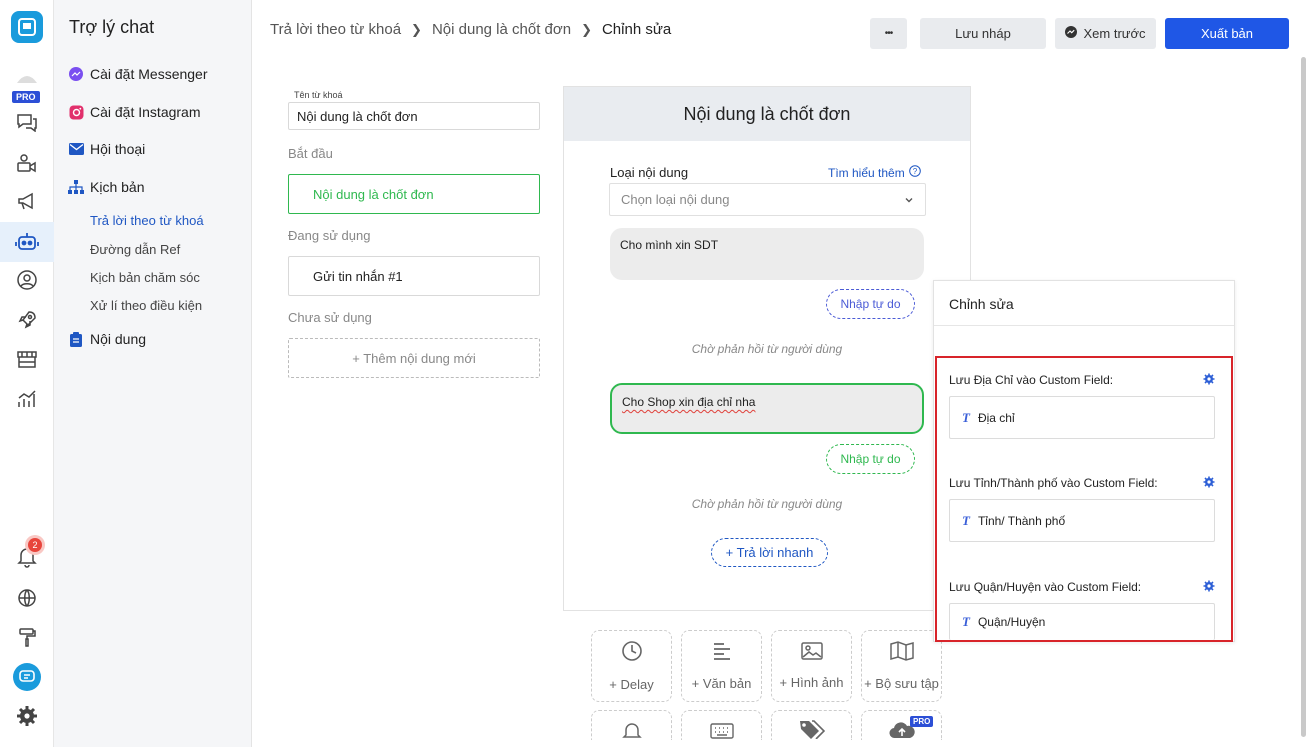 This screenshot has height=747, width=1307. What do you see at coordinates (721, 666) in the screenshot?
I see `add-text-button: + Văn bản` at bounding box center [721, 666].